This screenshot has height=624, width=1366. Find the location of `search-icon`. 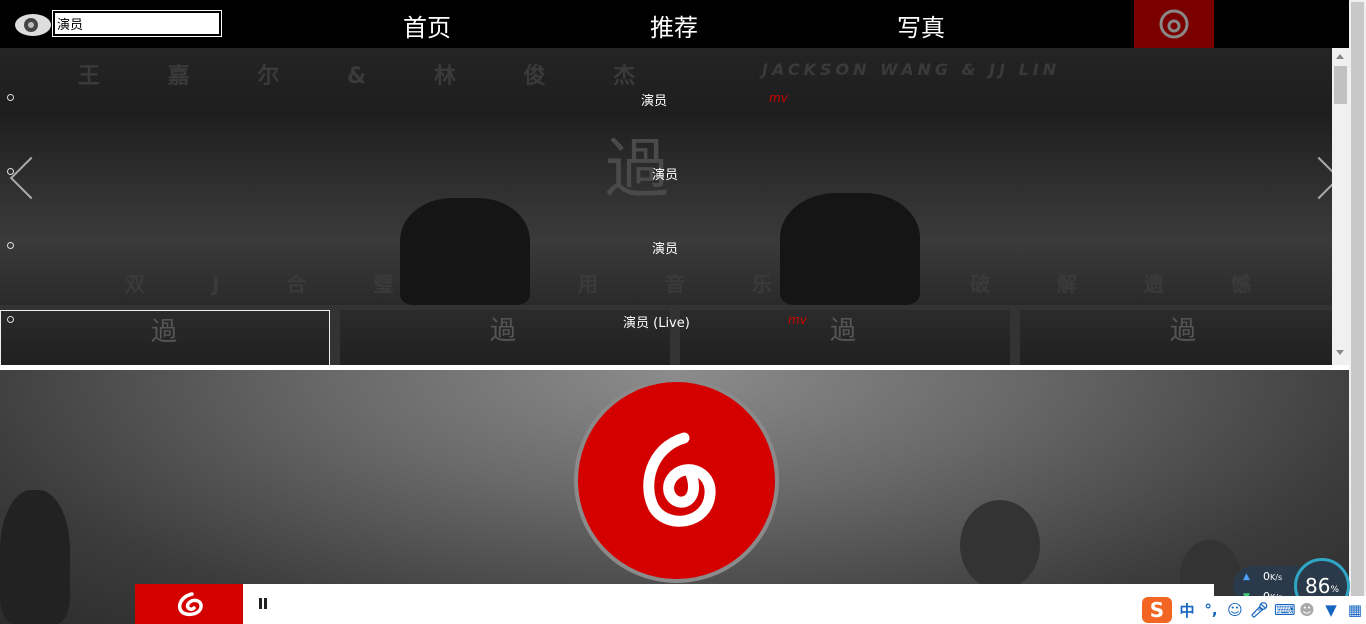

search-icon is located at coordinates (33, 25).